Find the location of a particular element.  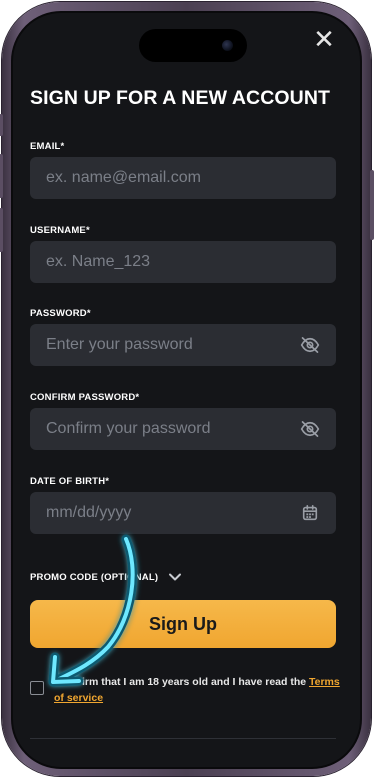

close-icon: ✕ is located at coordinates (324, 40).